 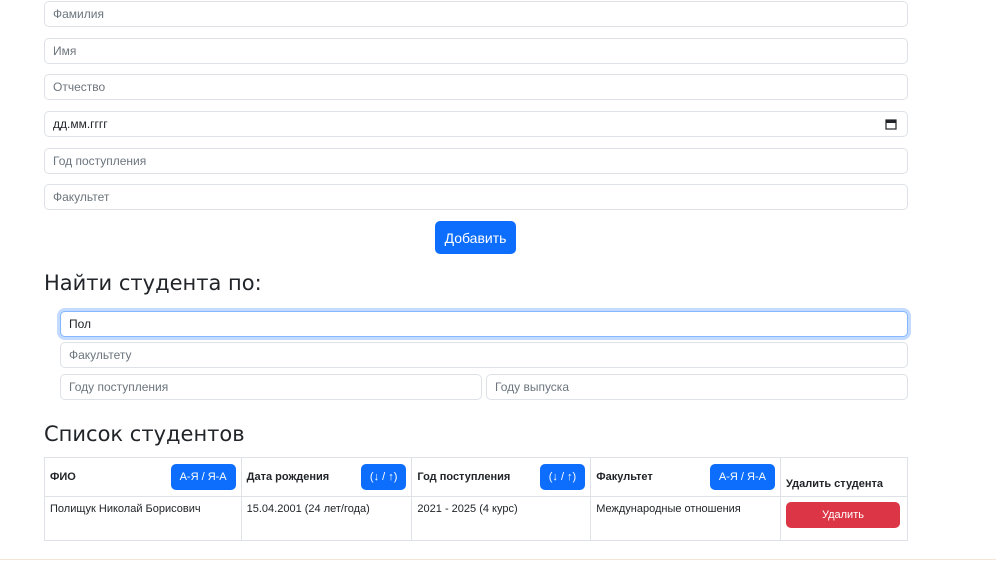 What do you see at coordinates (501, 518) in the screenshot?
I see `cell-enroll: 2021 - 2025 (4 курс)` at bounding box center [501, 518].